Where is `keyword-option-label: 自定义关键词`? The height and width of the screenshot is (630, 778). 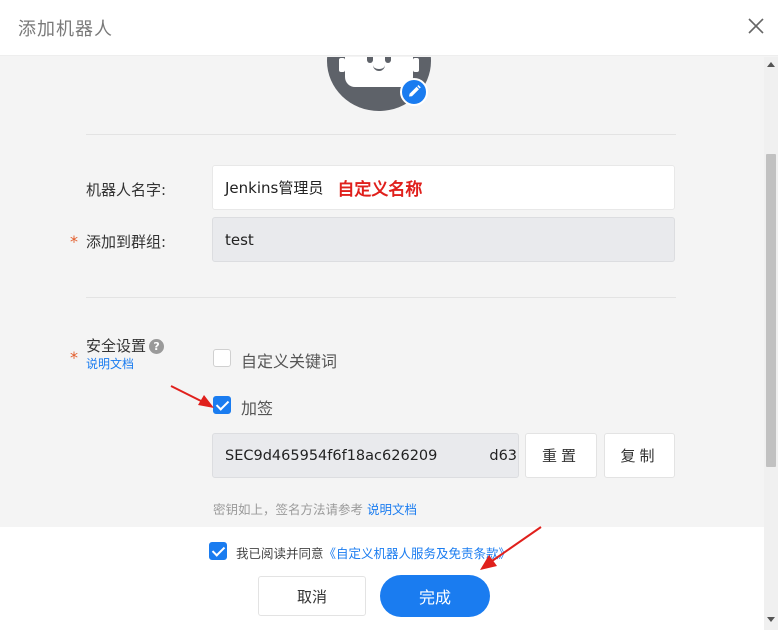 keyword-option-label: 自定义关键词 is located at coordinates (289, 361).